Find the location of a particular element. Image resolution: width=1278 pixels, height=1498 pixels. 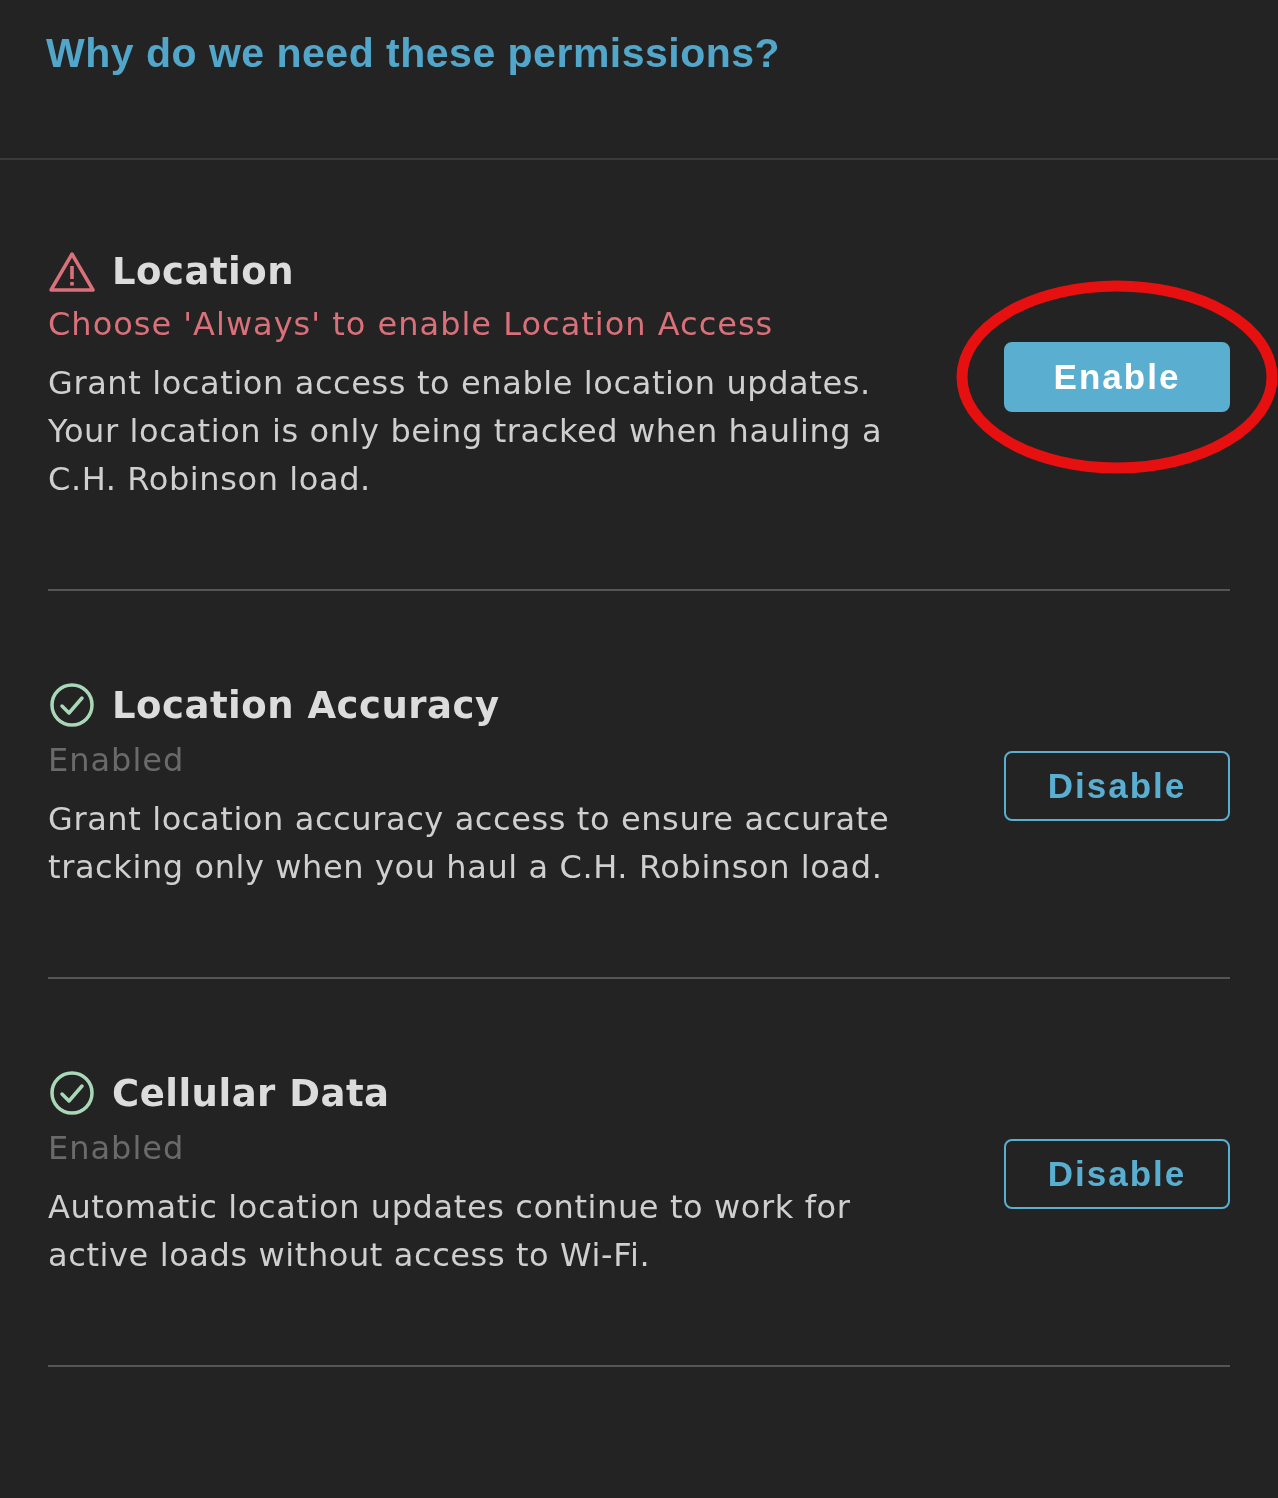

permission-description: Grant location accuracy access to ensure accurate tracking only when you haul a C.H. Robinson load. is located at coordinates (469, 843).